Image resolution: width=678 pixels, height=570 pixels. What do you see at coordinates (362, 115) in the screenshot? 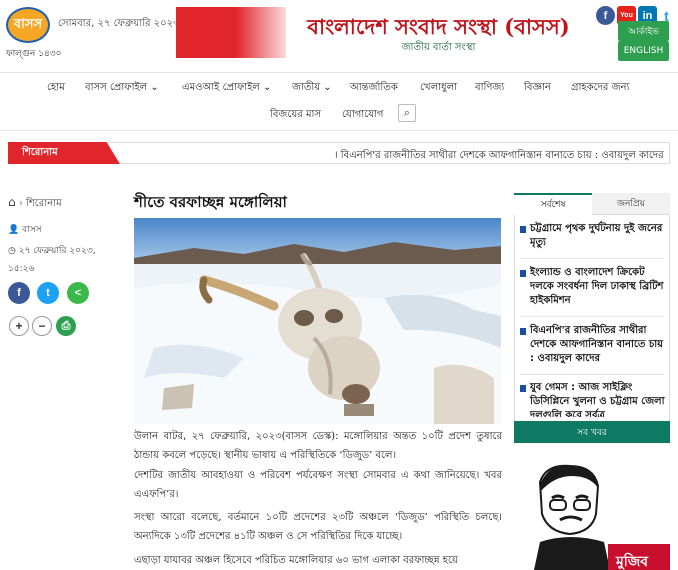
I see `nav-contact: যোগাযোগ` at bounding box center [362, 115].